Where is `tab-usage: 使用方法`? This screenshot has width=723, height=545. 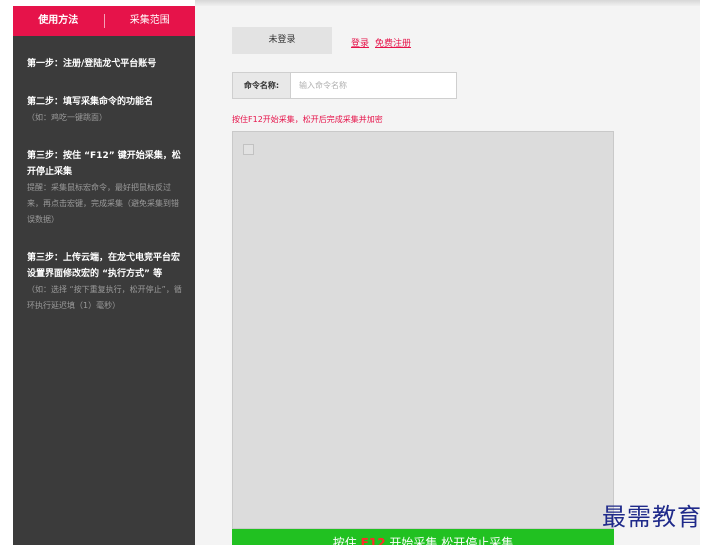 tab-usage: 使用方法 is located at coordinates (58, 21).